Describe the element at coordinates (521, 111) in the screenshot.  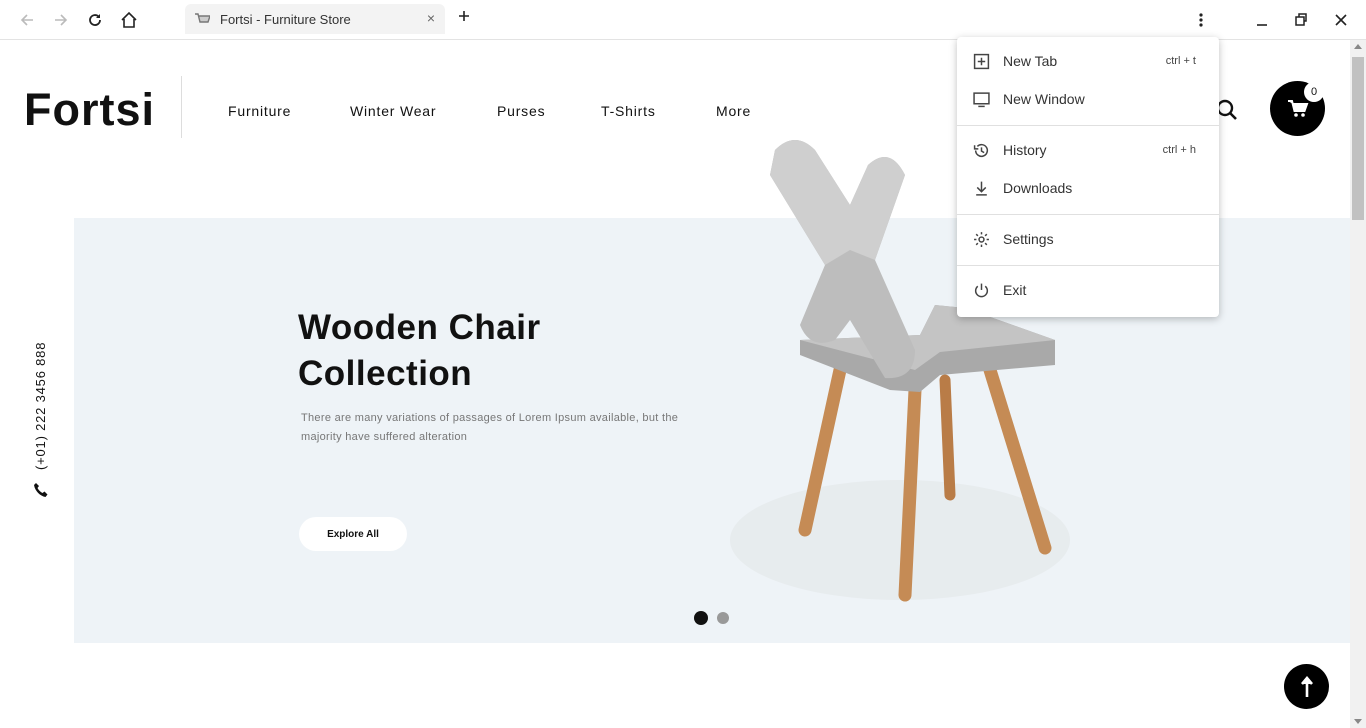
I see `nav-purses: Purses` at that location.